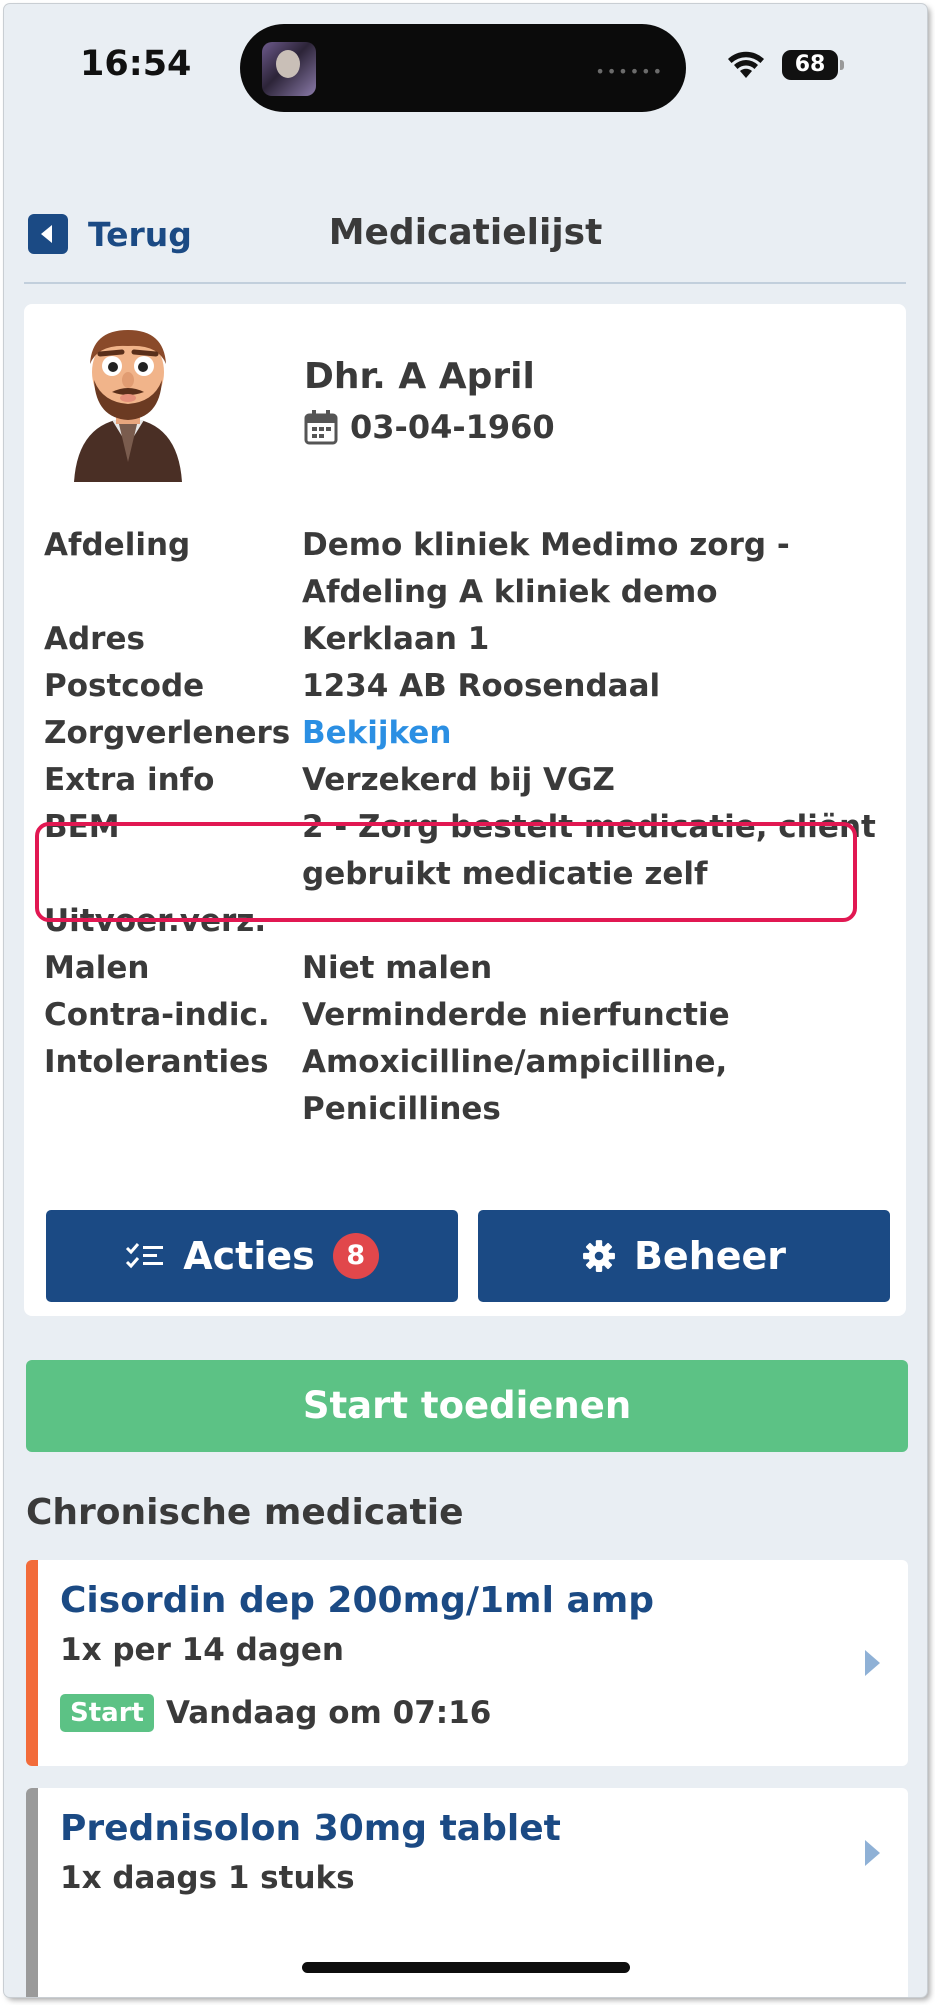 This screenshot has height=2005, width=935. Describe the element at coordinates (466, 1967) in the screenshot. I see `home-indicator` at that location.